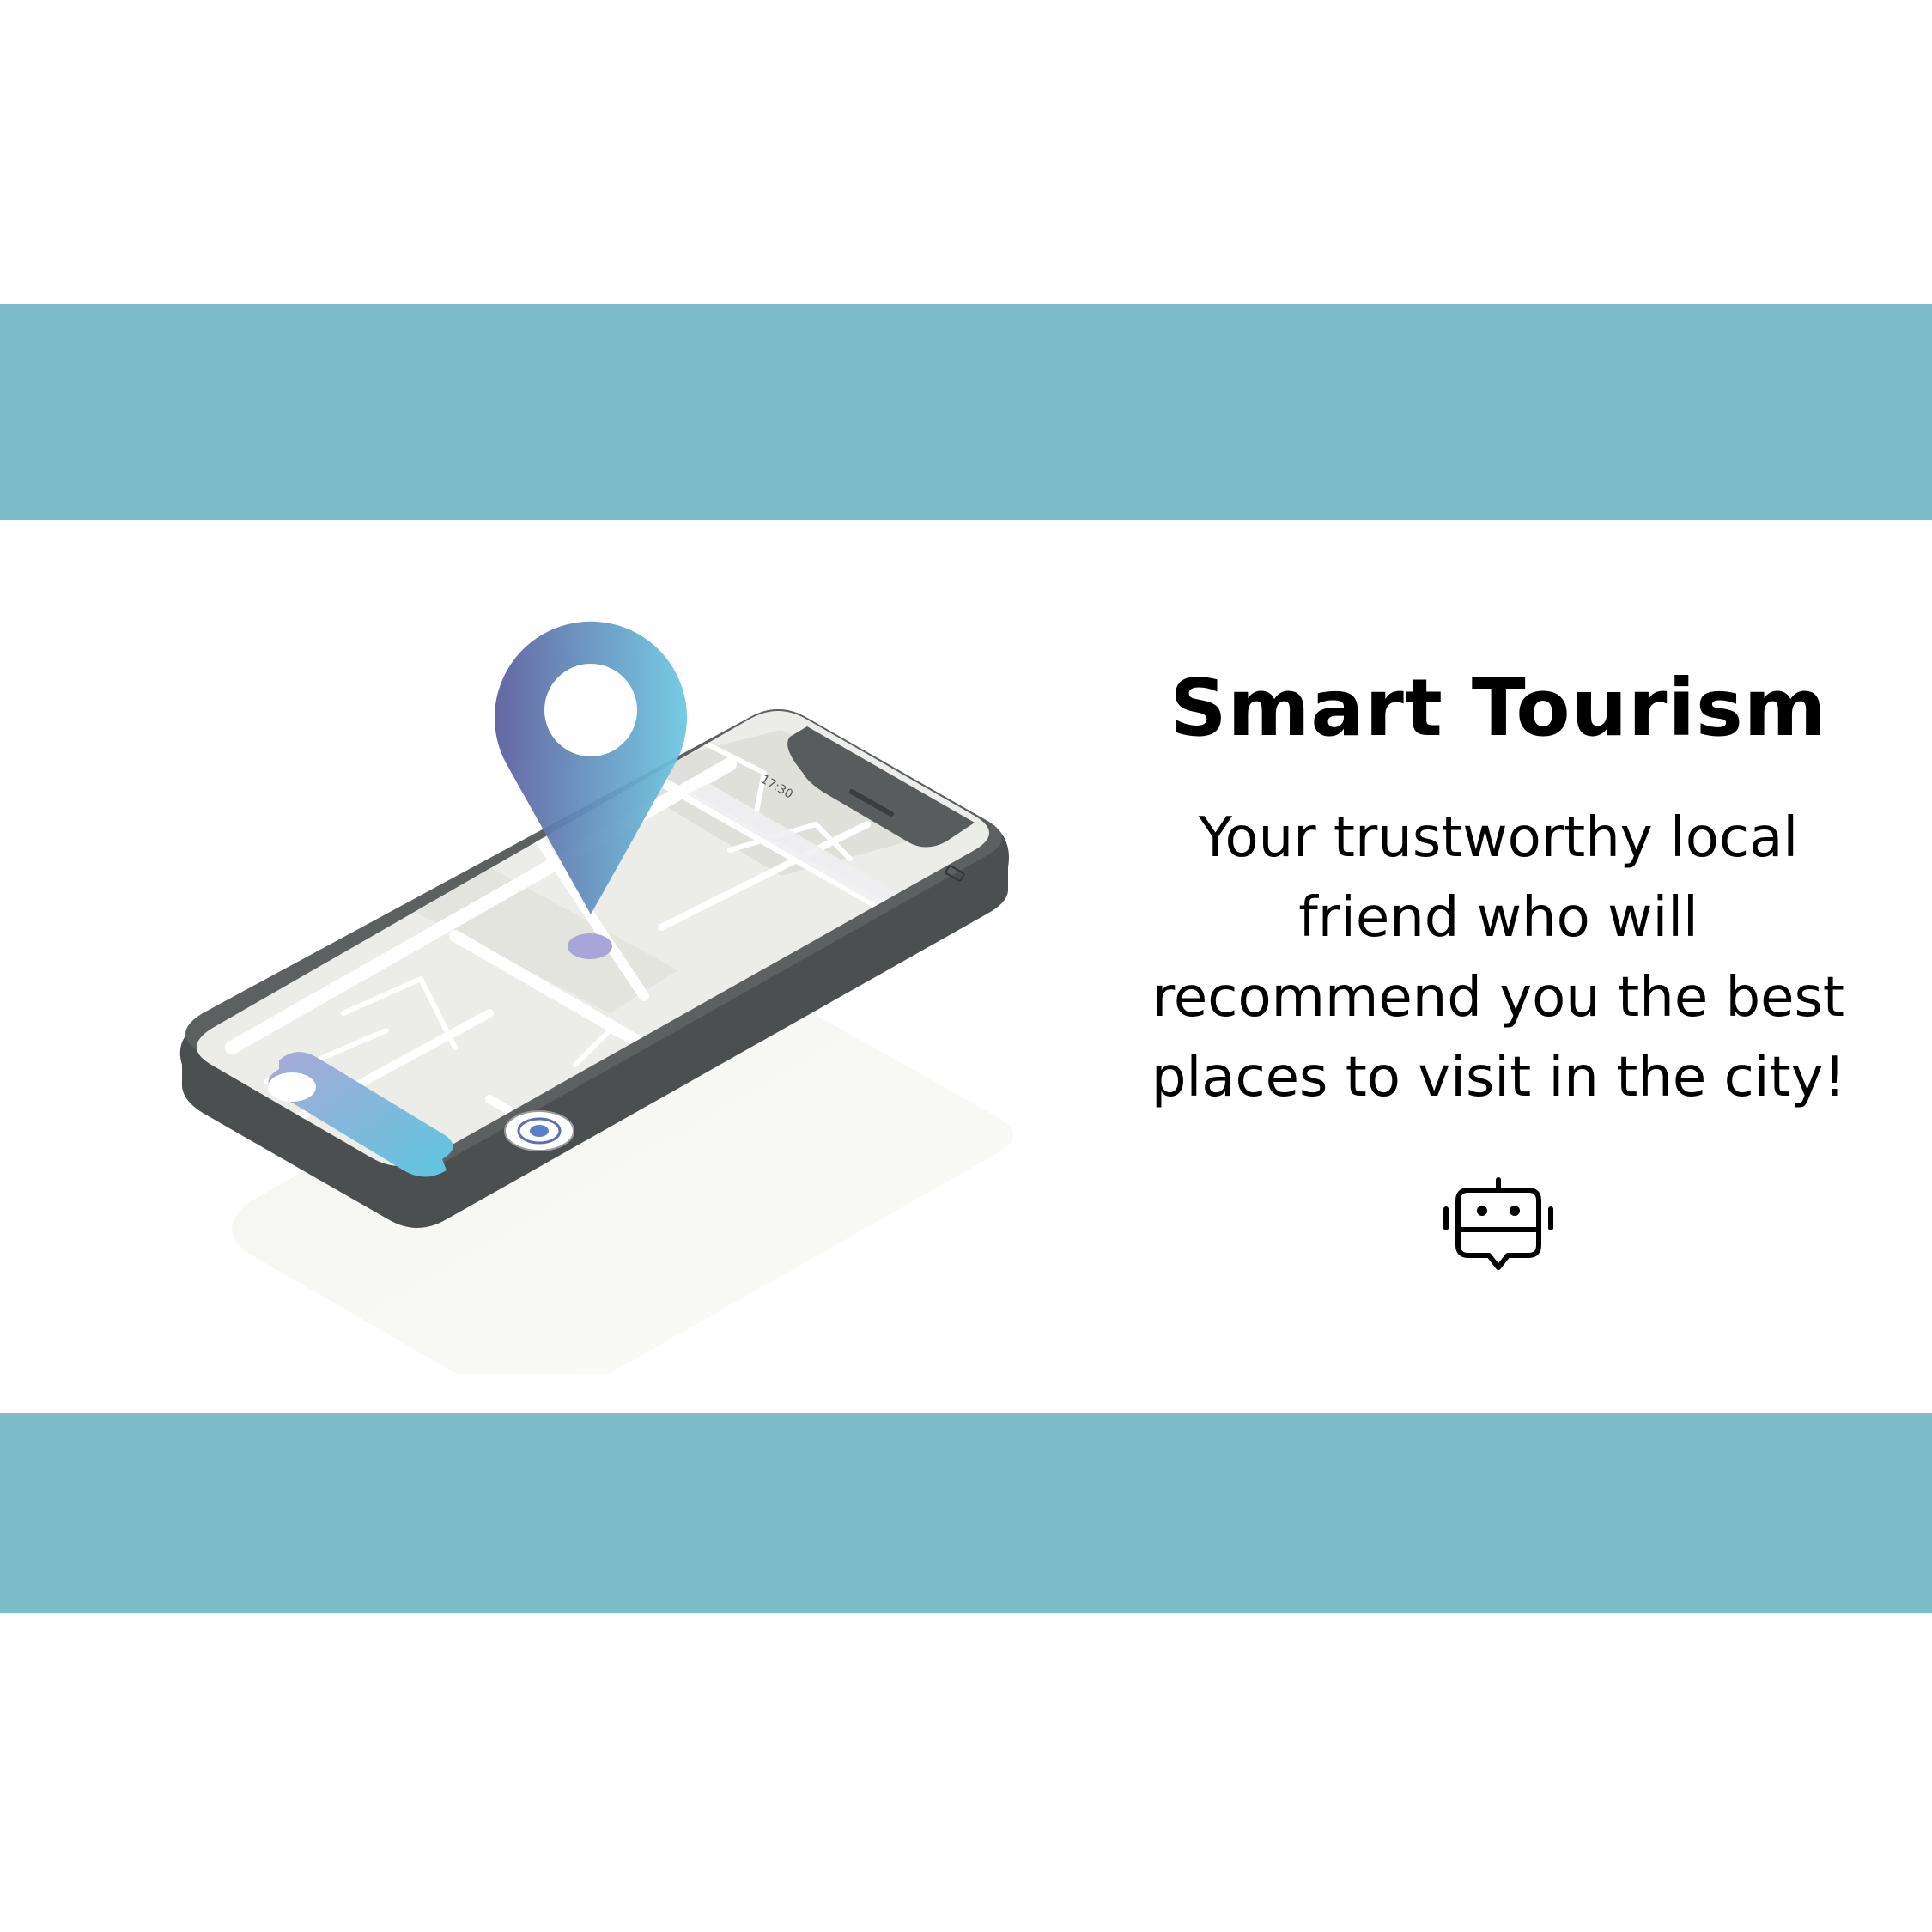  Describe the element at coordinates (1499, 1078) in the screenshot. I see `tagline-line: places to visit in the city!` at that location.